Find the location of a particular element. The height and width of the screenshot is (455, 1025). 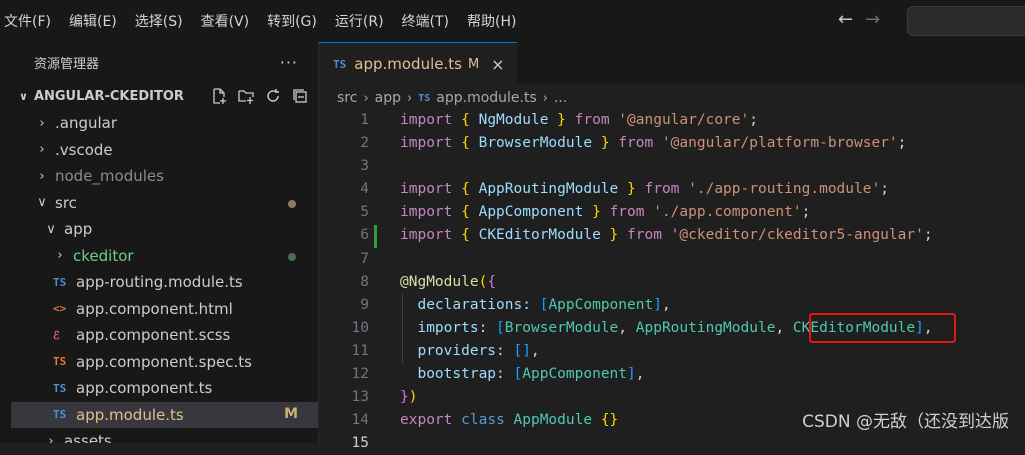

breadcrumb-file: app.module.ts is located at coordinates (486, 98).